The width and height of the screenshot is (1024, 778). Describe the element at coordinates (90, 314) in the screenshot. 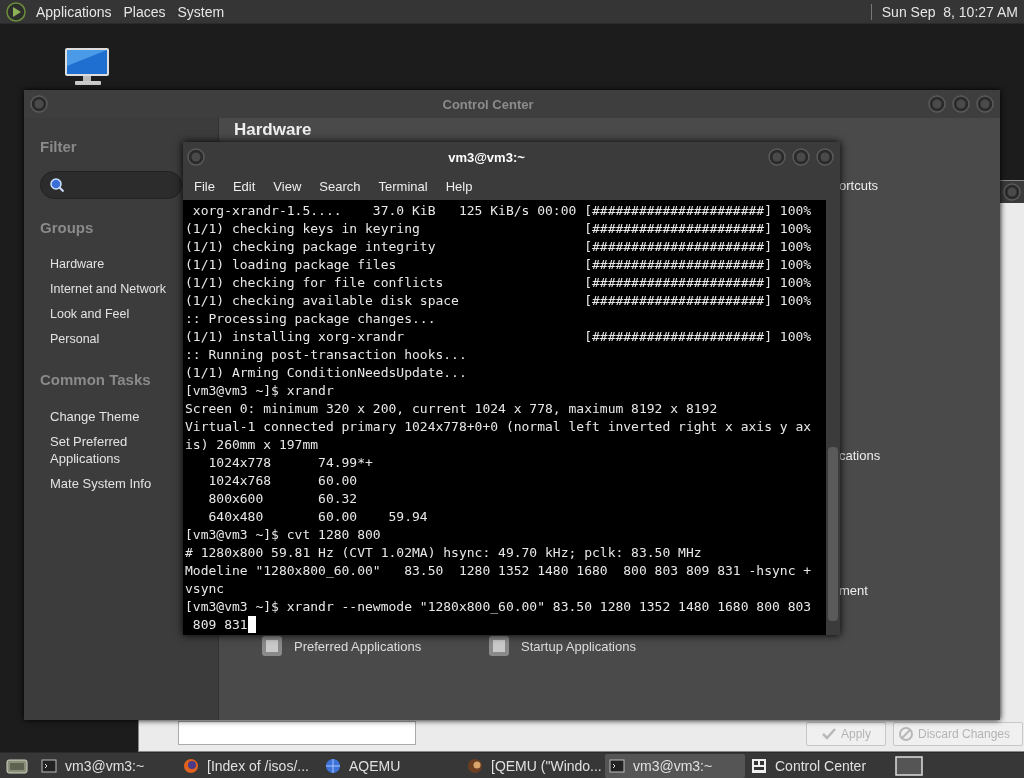

I see `sidebar-item: Look and Feel` at that location.